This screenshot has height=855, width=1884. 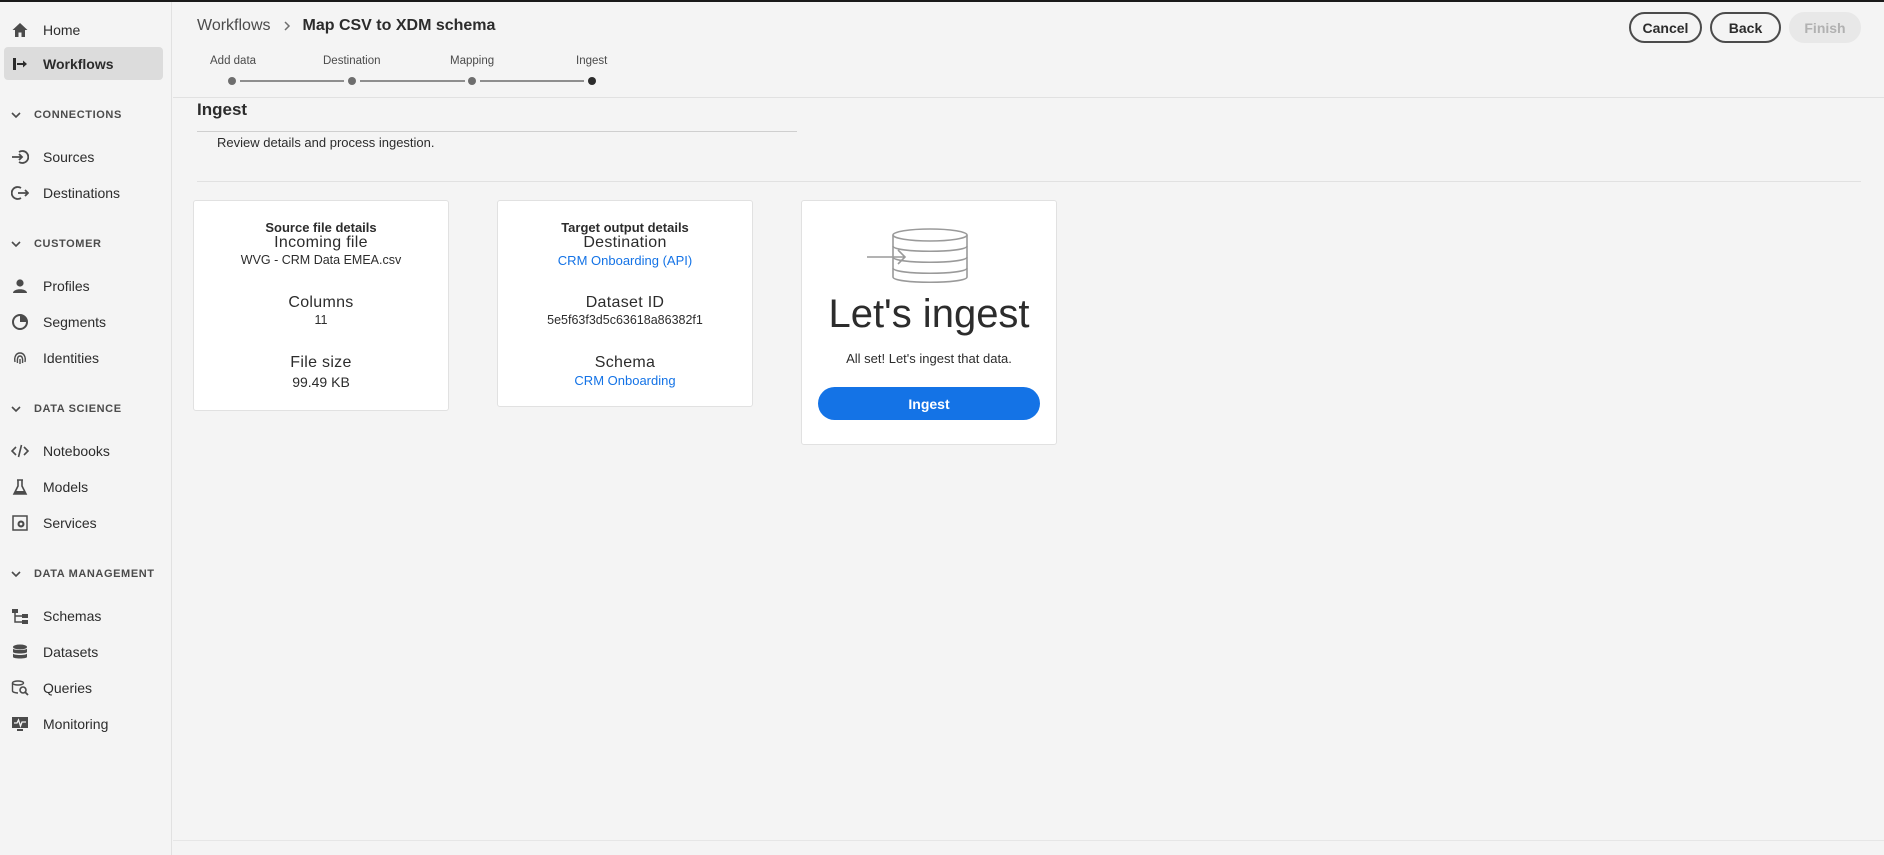 What do you see at coordinates (929, 403) in the screenshot?
I see `ingest-button: Ingest` at bounding box center [929, 403].